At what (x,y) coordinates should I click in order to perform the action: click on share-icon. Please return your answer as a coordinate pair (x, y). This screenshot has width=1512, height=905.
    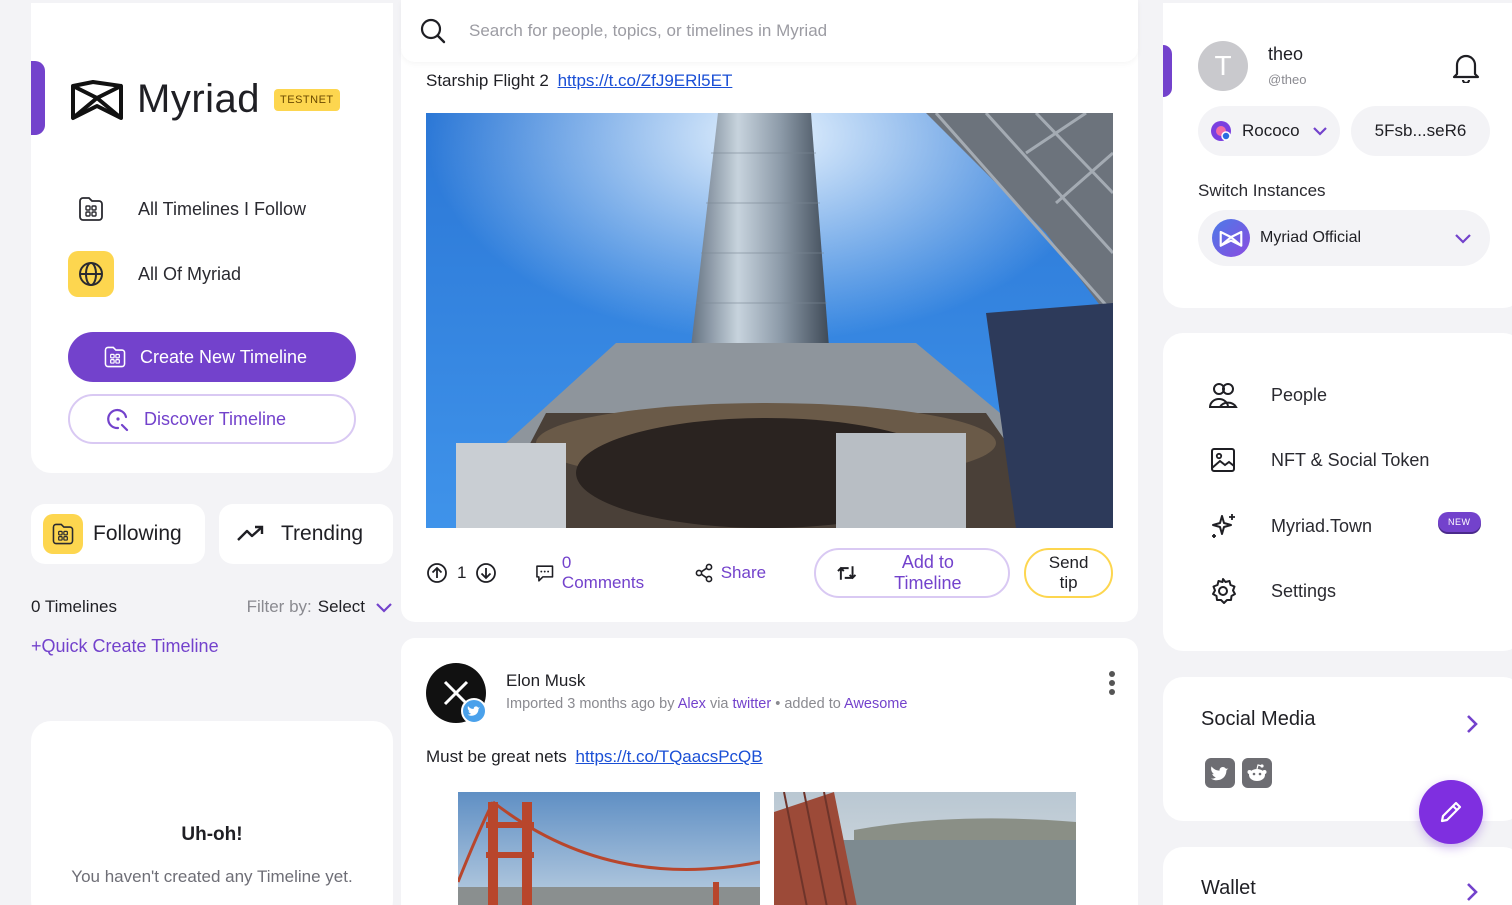
    Looking at the image, I should click on (704, 573).